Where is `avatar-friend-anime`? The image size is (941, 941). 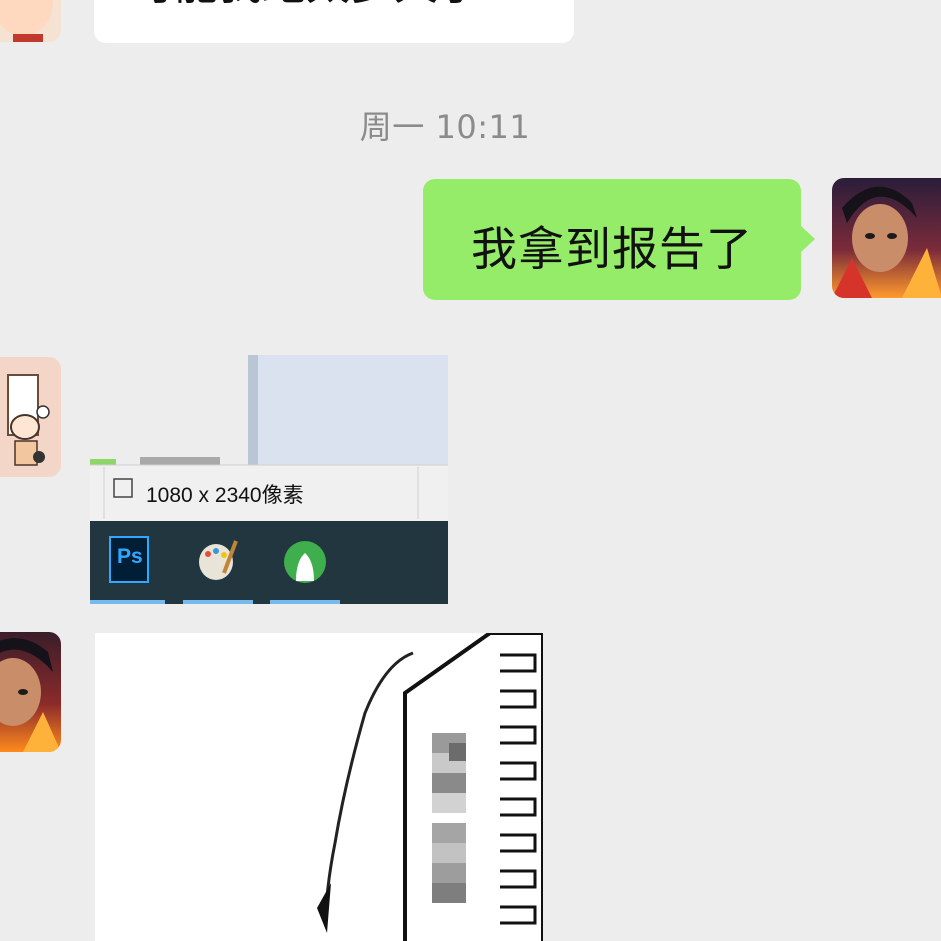 avatar-friend-anime is located at coordinates (30, 21).